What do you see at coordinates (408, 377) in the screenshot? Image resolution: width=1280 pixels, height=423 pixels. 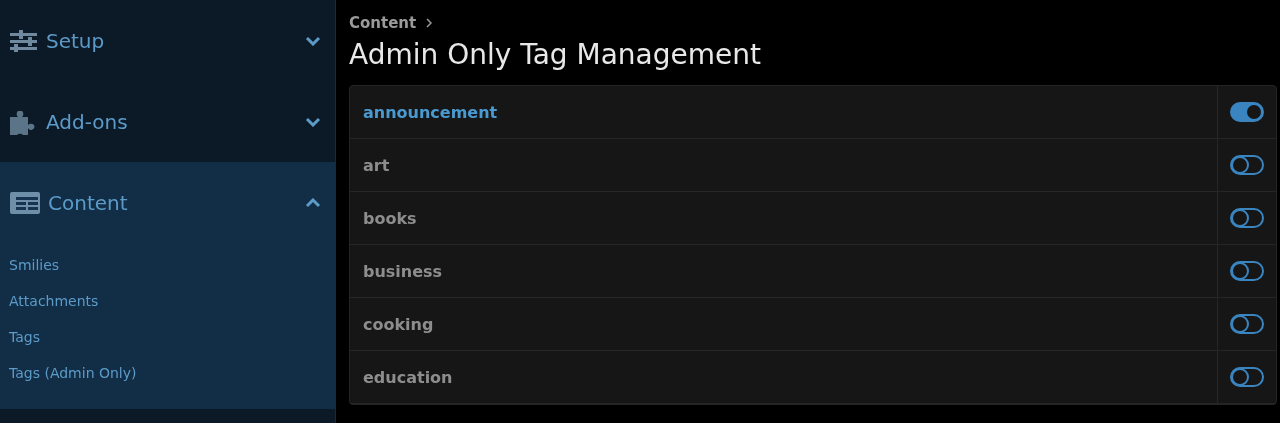 I see `tag-name: education` at bounding box center [408, 377].